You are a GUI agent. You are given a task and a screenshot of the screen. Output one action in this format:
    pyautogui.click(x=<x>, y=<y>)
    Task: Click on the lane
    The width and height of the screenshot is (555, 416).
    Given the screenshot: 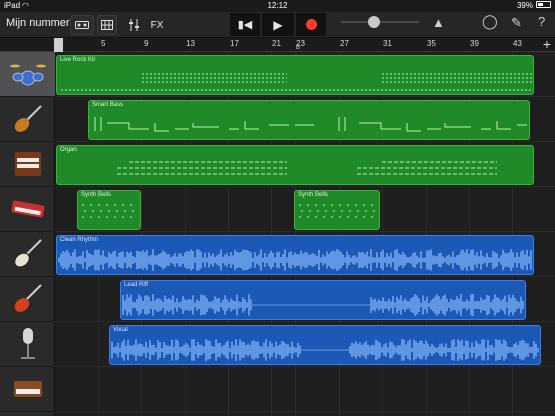 What is the action you would take?
    pyautogui.click(x=305, y=389)
    